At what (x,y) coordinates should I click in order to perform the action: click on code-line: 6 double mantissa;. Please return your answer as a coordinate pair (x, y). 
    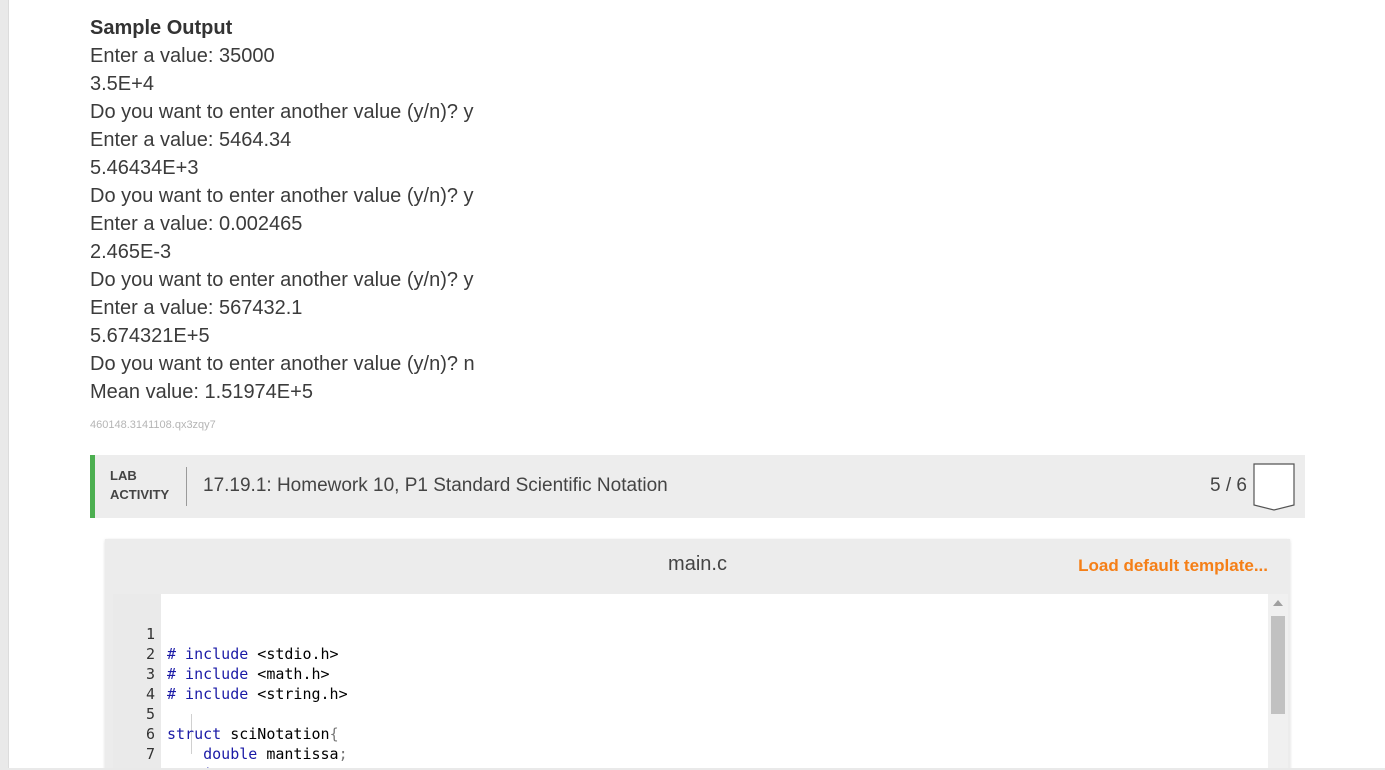
    Looking at the image, I should click on (230, 733).